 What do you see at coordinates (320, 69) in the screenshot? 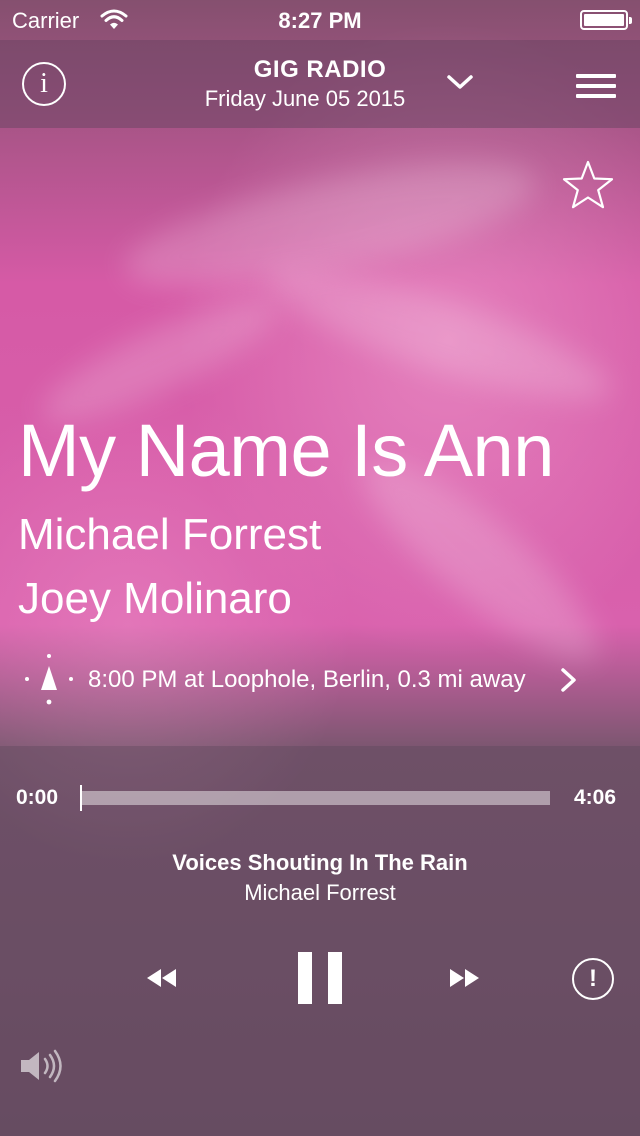
I see `station-name: GIG RADIO` at bounding box center [320, 69].